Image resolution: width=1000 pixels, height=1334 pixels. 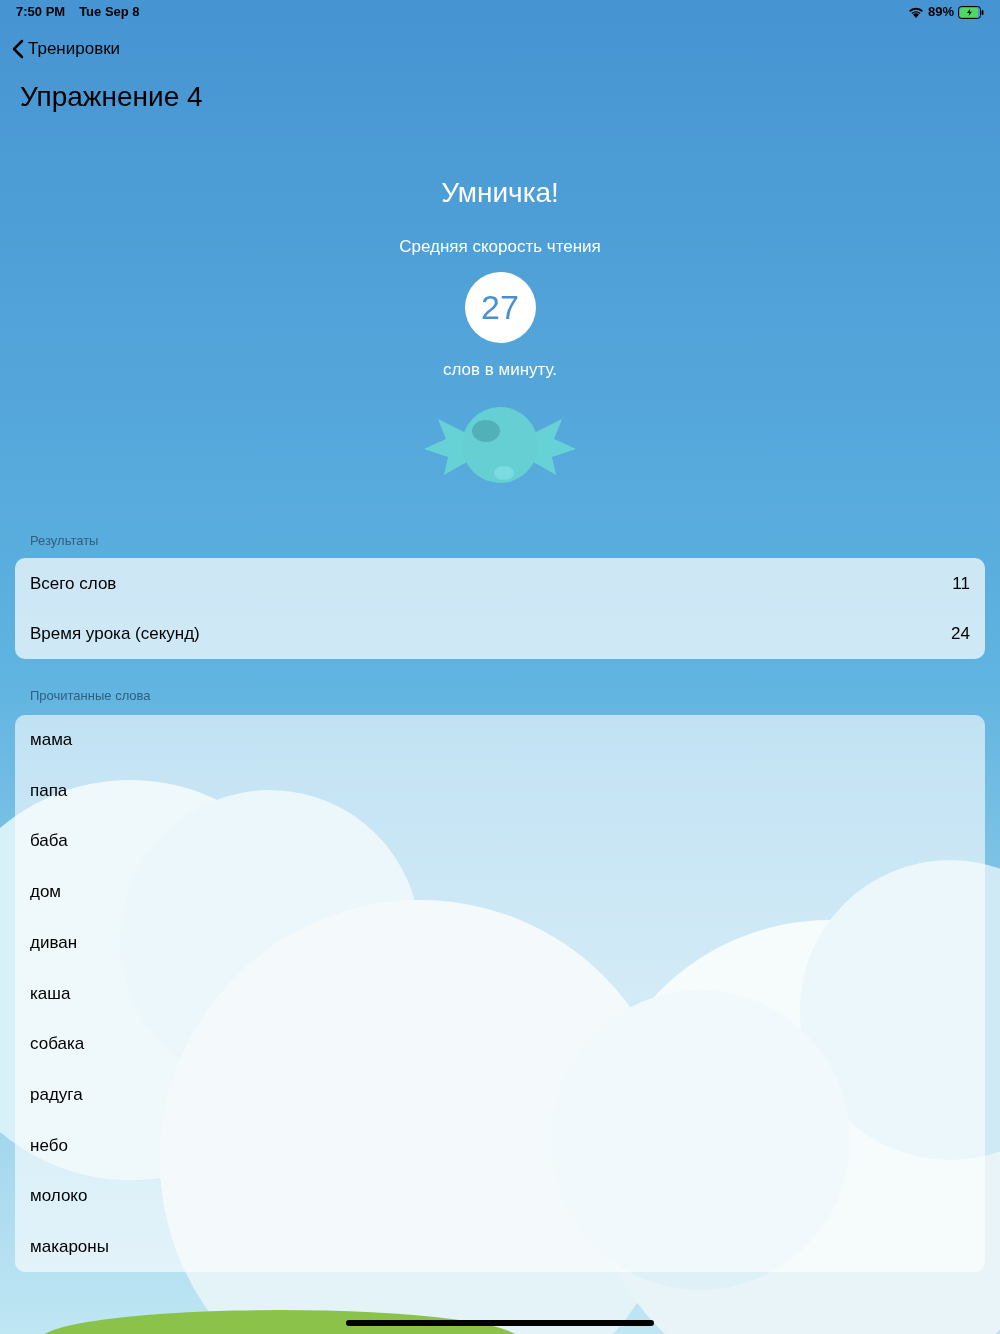 I want to click on word-item: макароны, so click(x=69, y=1246).